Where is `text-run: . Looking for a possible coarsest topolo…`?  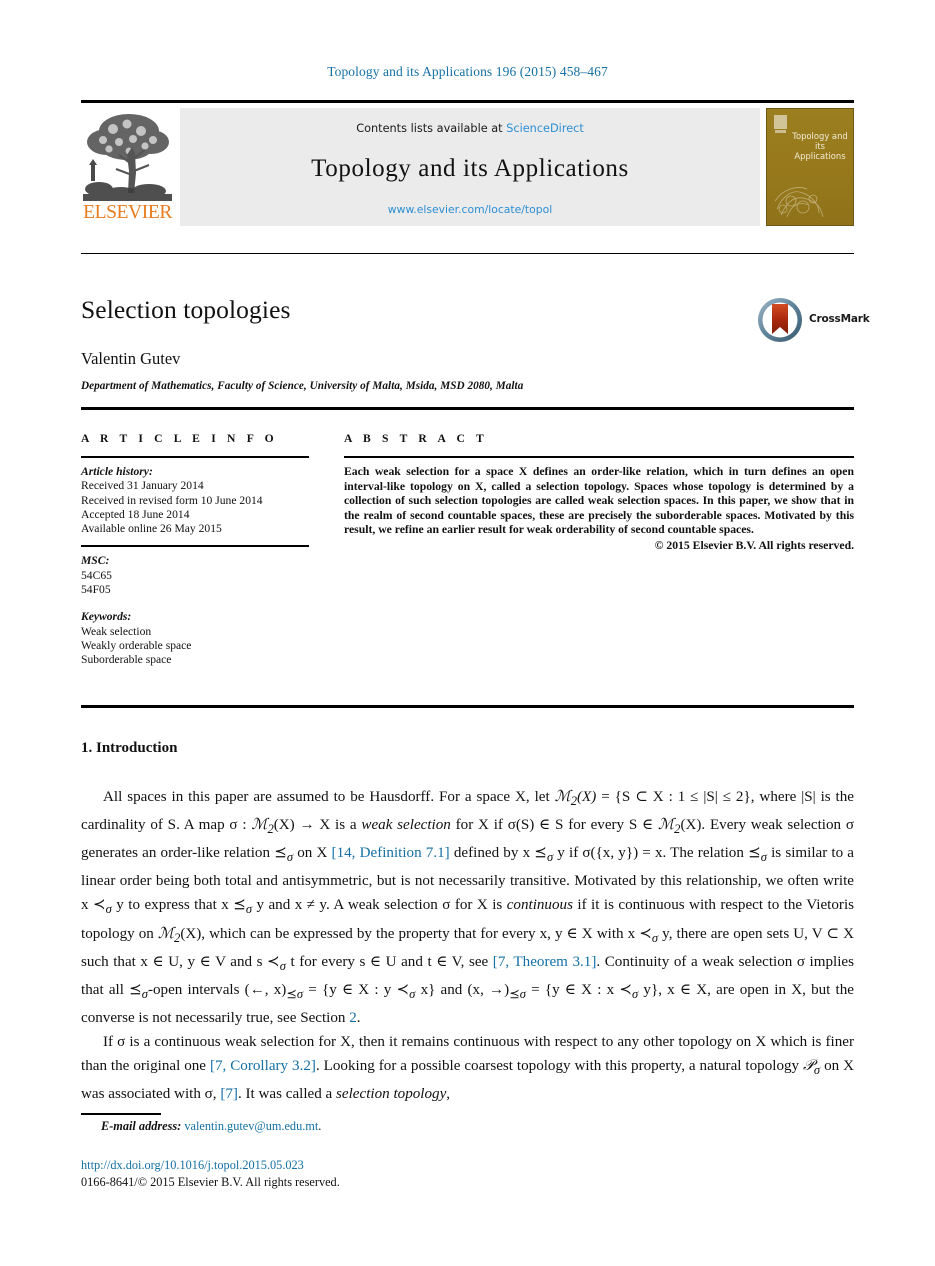 text-run: . Looking for a possible coarsest topolo… is located at coordinates (559, 1066).